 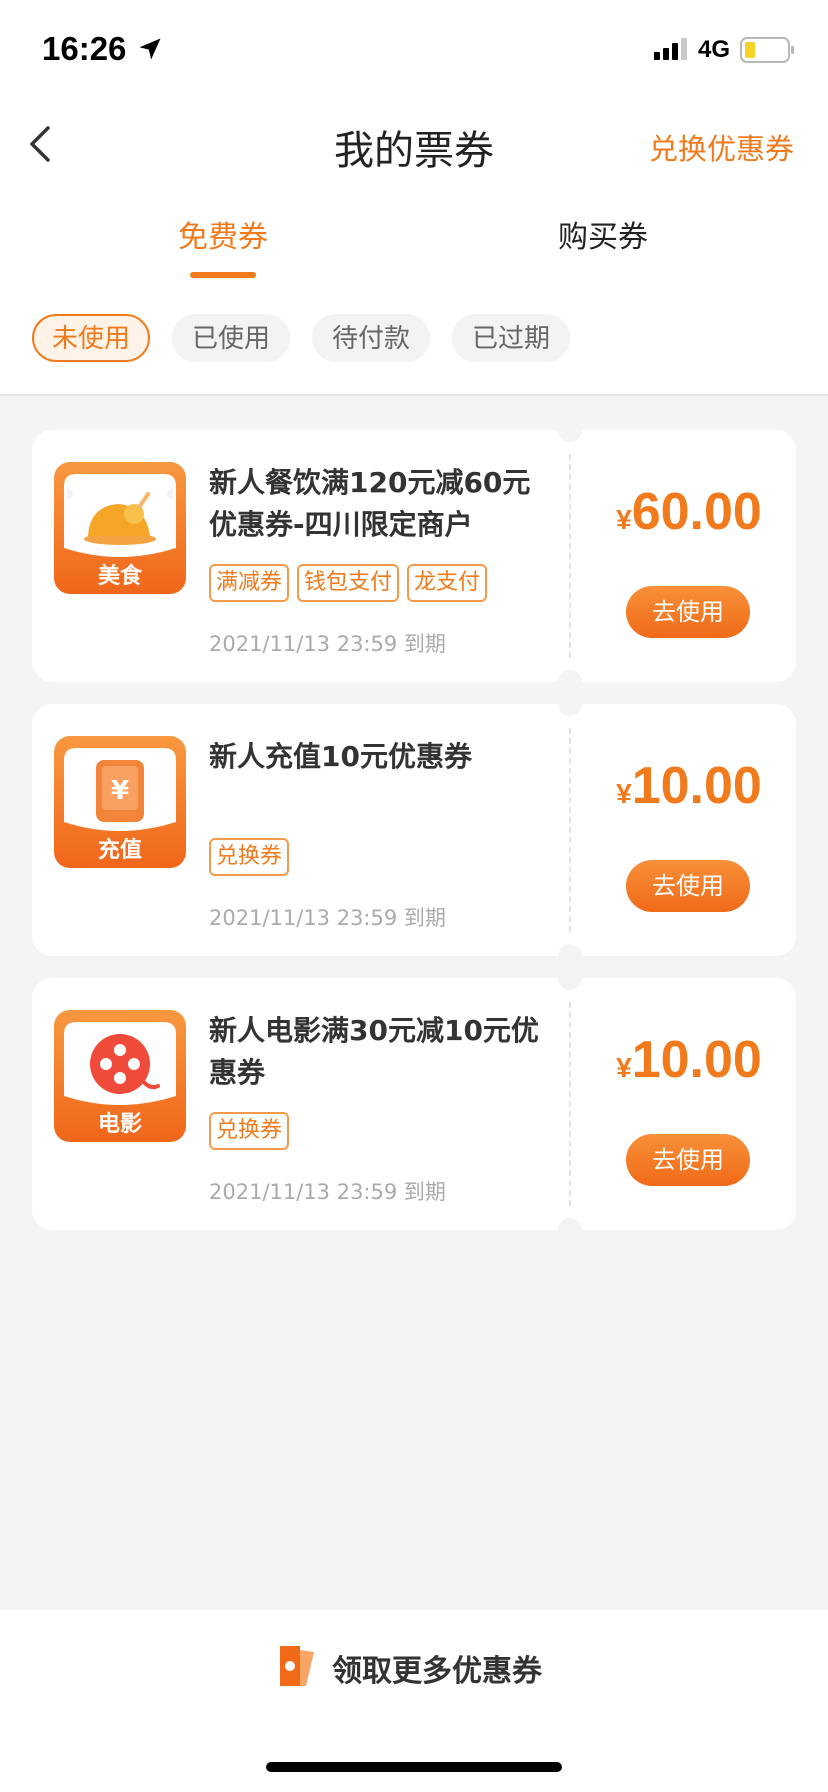 What do you see at coordinates (348, 583) in the screenshot?
I see `coupon-tag: 钱包支付` at bounding box center [348, 583].